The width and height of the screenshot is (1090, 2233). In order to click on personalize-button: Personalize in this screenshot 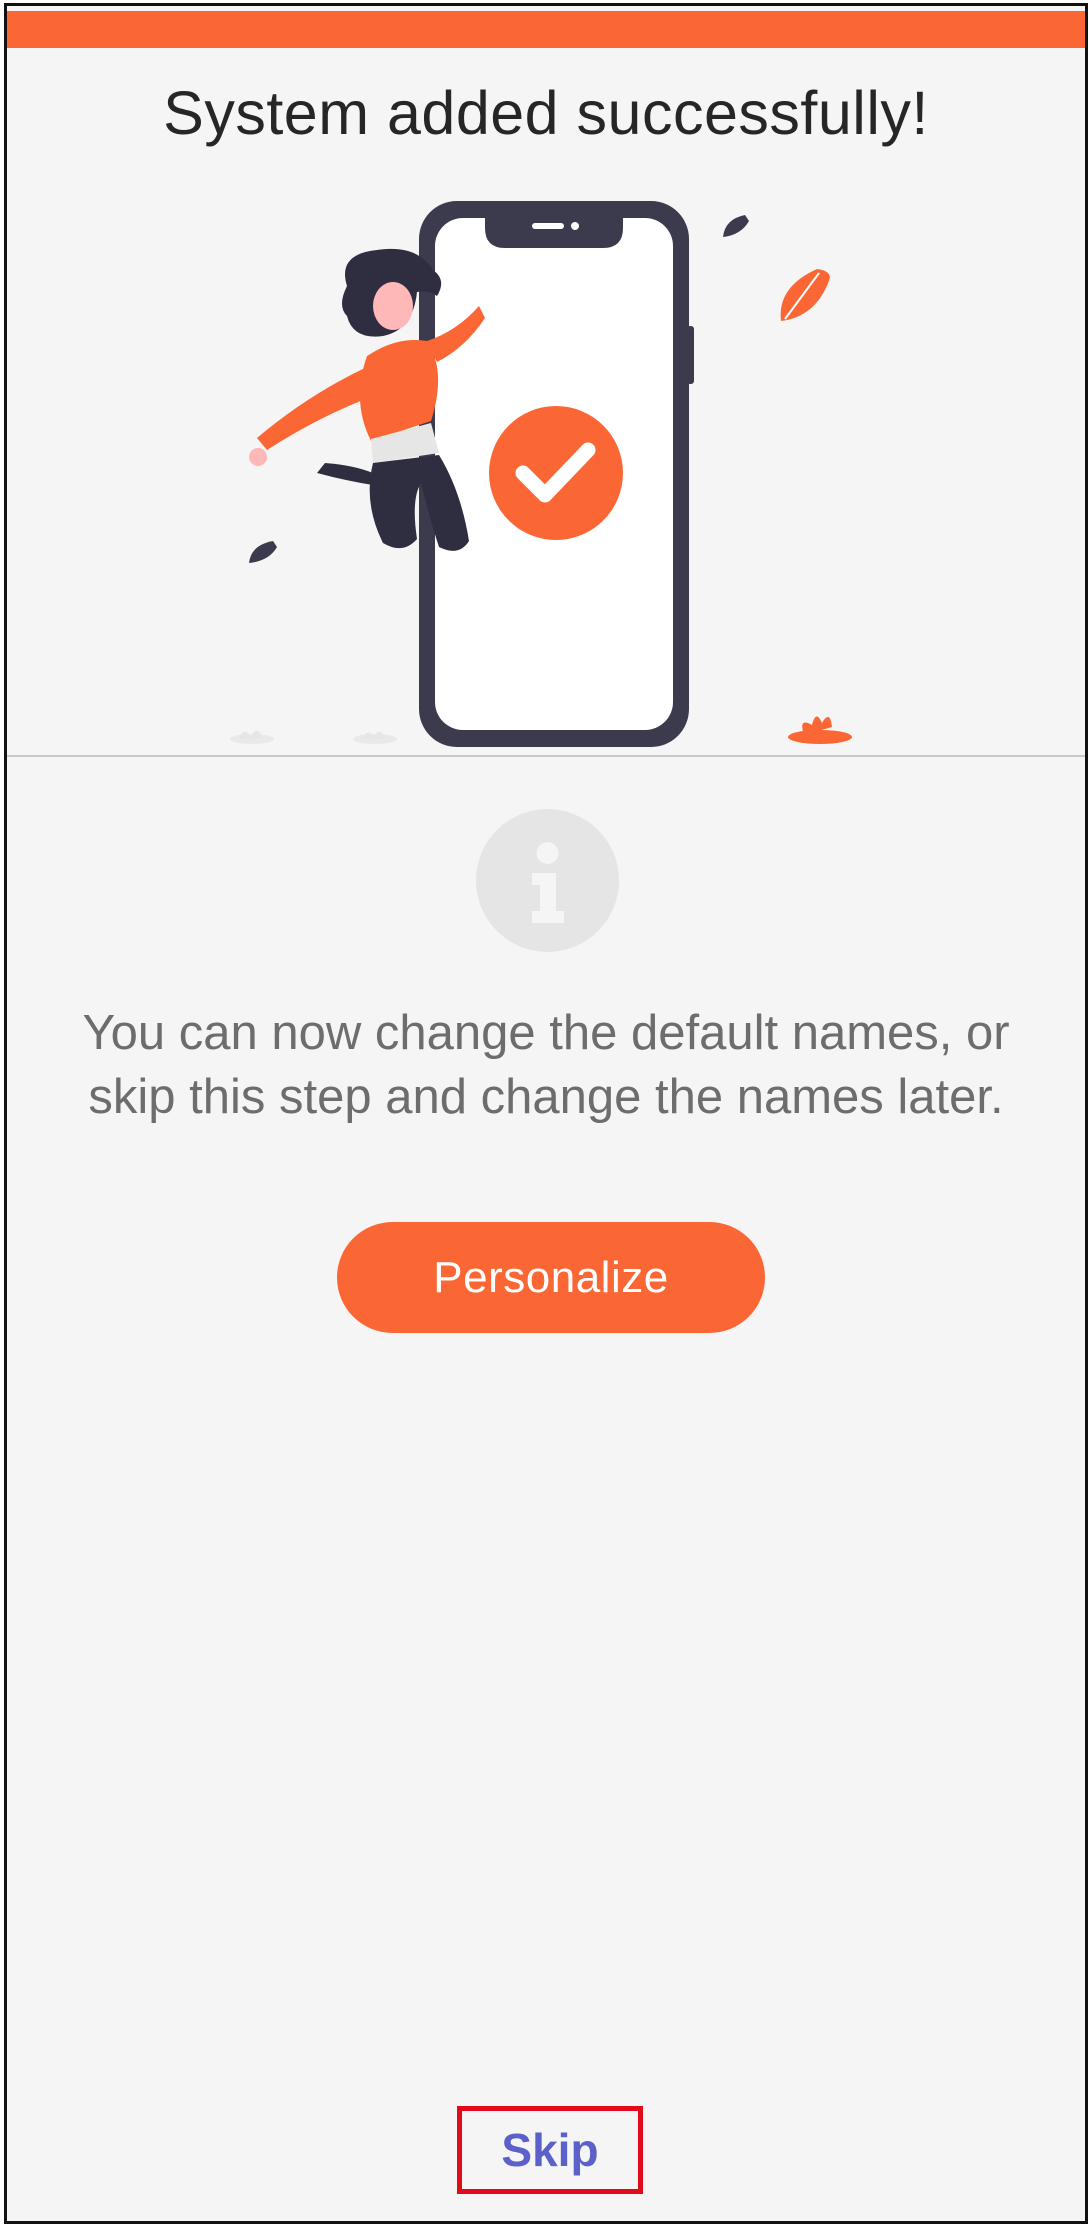, I will do `click(551, 1277)`.